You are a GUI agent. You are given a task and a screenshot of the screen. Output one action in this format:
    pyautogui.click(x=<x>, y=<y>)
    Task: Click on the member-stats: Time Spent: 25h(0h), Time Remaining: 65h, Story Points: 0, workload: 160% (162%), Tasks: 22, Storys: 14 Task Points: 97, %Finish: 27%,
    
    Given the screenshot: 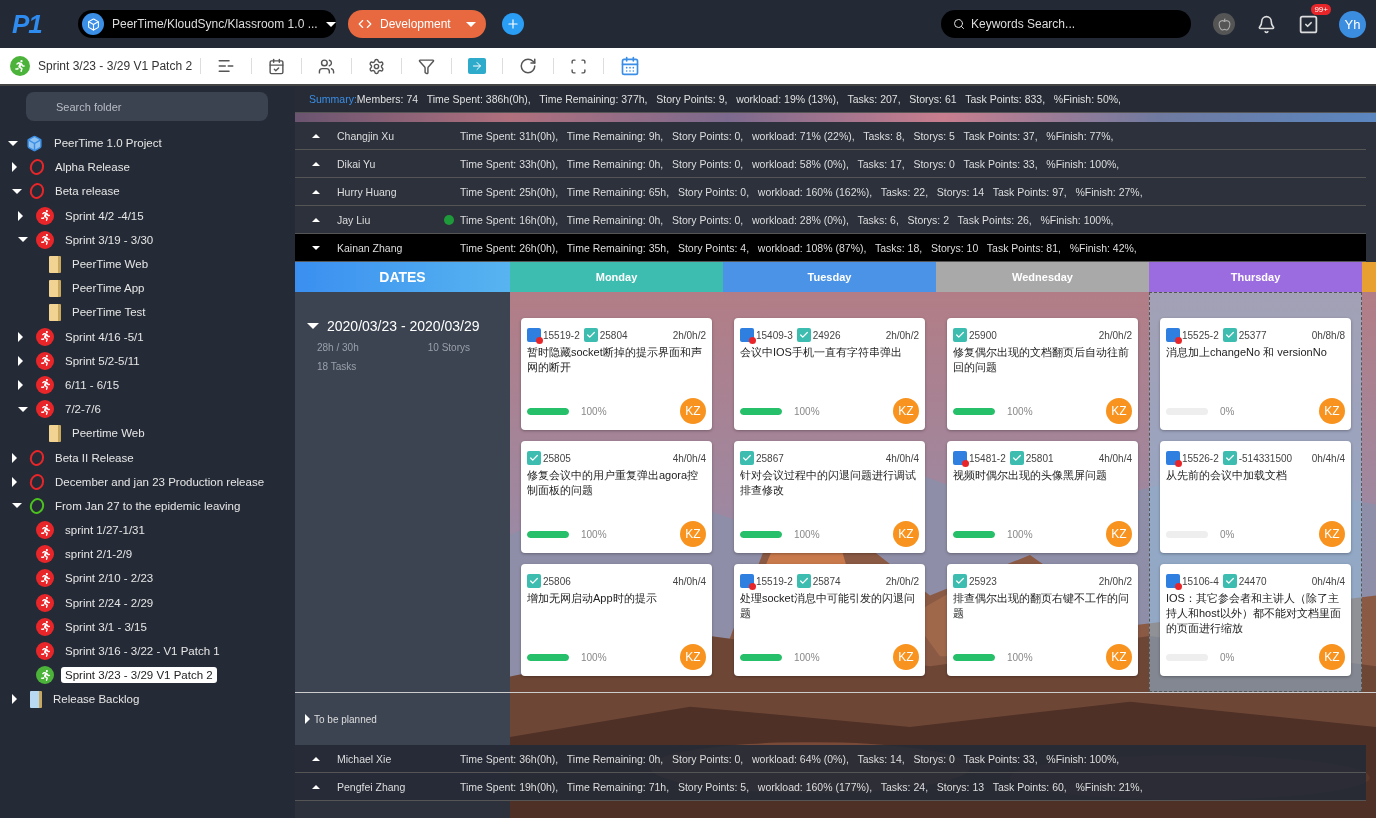 What is the action you would take?
    pyautogui.click(x=802, y=191)
    